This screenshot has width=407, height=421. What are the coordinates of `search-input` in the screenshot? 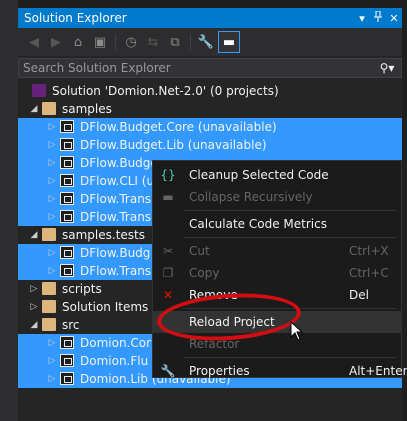 It's located at (196, 68).